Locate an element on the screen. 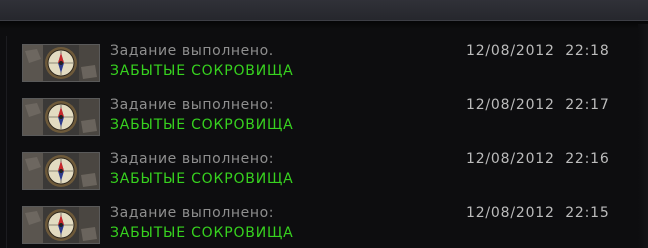 The image size is (648, 248). header-shadow is located at coordinates (324, 25).